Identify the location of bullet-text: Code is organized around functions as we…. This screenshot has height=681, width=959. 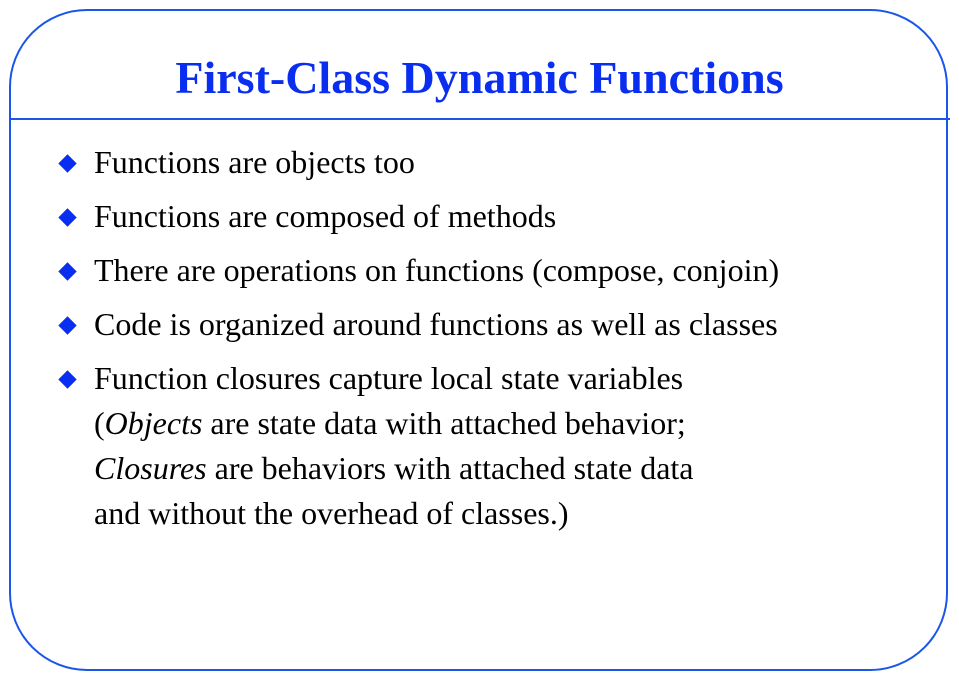
(436, 324).